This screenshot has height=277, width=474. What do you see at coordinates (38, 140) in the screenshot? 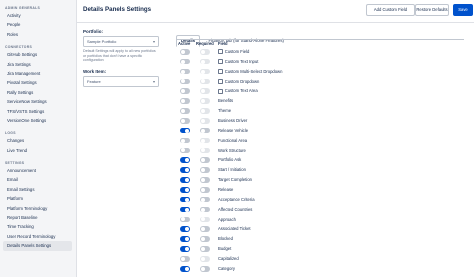
I see `sidebar-item: Changes` at bounding box center [38, 140].